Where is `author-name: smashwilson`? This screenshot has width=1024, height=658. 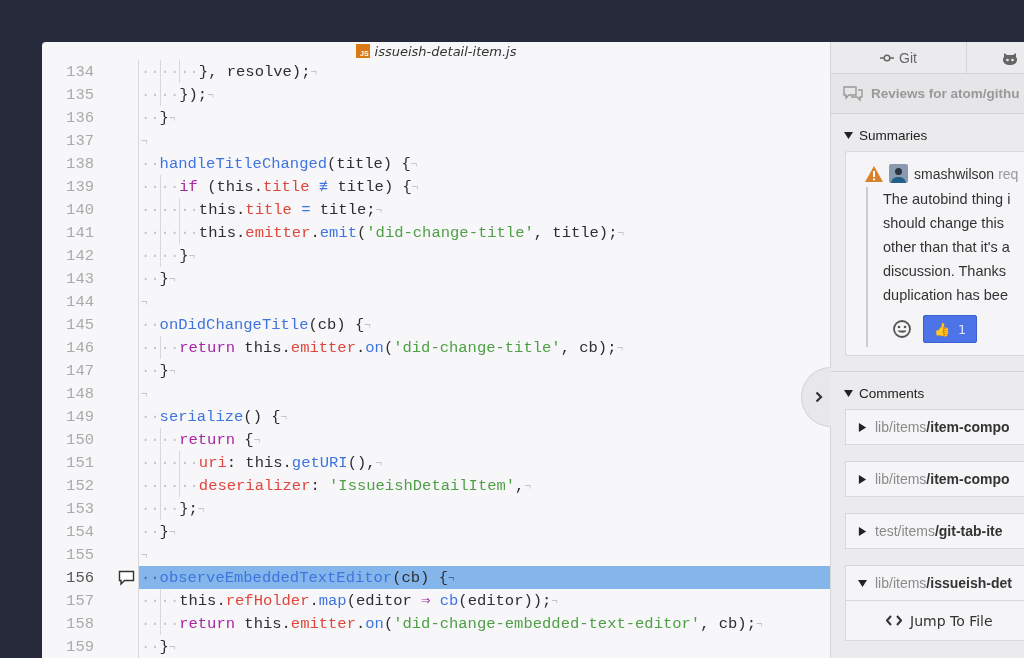 author-name: smashwilson is located at coordinates (954, 173).